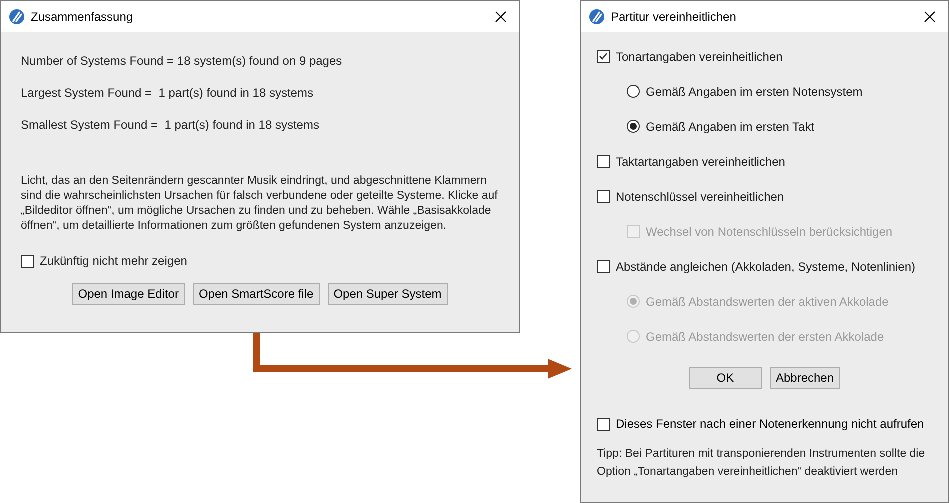  Describe the element at coordinates (114, 261) in the screenshot. I see `checkbox-label: Zukünftig nicht mehr zeigen` at that location.